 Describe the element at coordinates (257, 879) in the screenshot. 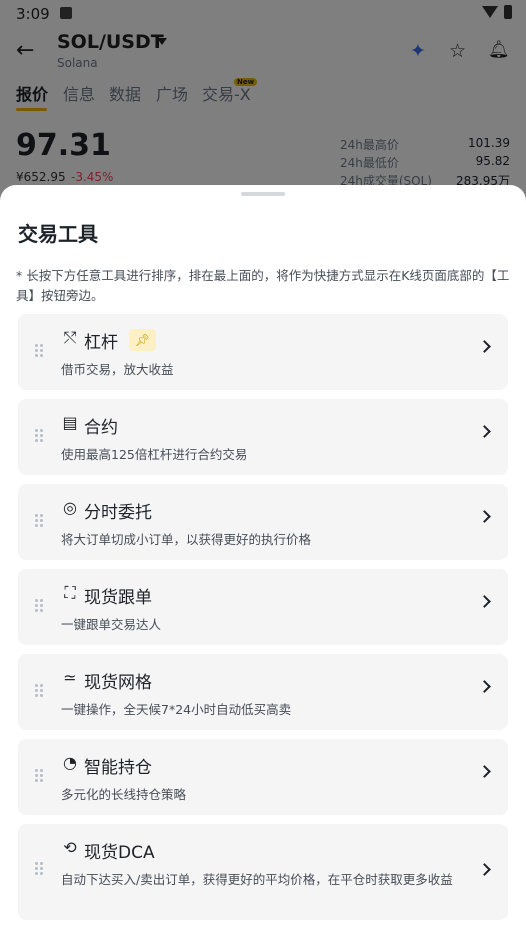

I see `tool-desc: 自动下达买入/卖出订单，获得更好的平均价格，在平仓时获取更多收益` at that location.